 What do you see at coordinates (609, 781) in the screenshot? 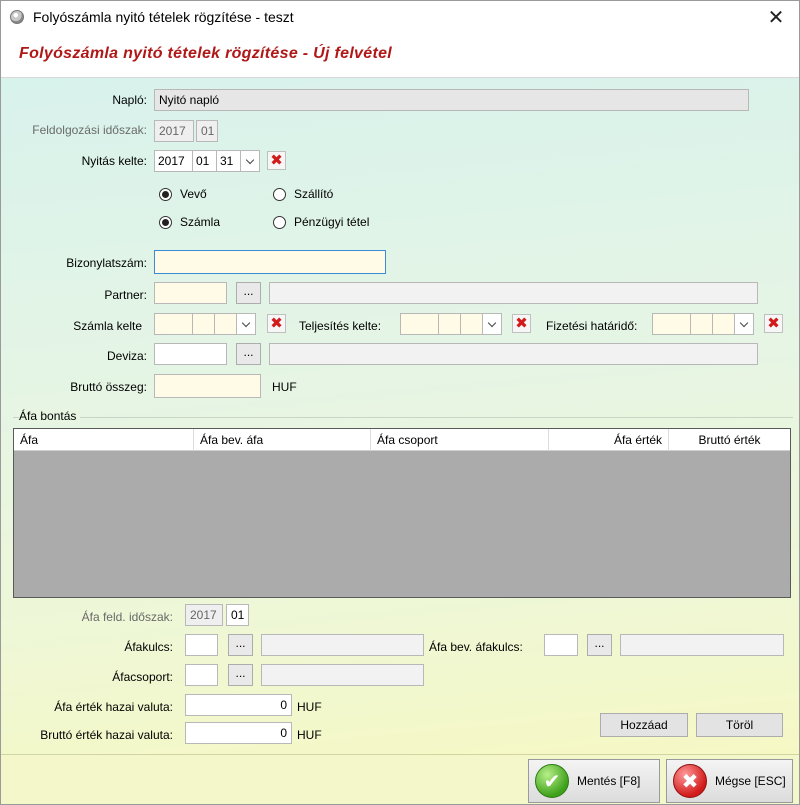
I see `save-label: Mentés [F8]` at bounding box center [609, 781].